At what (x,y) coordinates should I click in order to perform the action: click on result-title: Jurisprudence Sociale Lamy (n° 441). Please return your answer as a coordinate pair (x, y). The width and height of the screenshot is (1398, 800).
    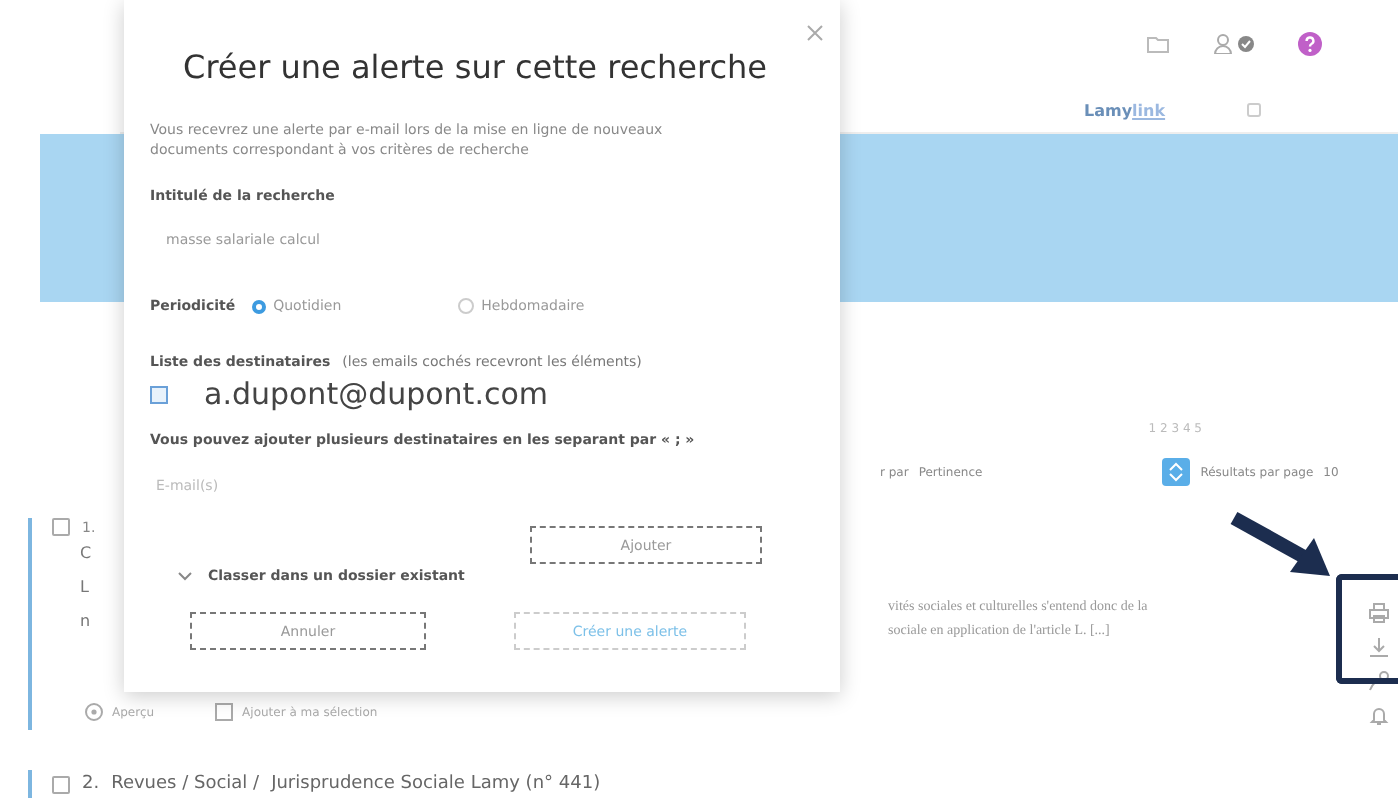
    Looking at the image, I should click on (436, 784).